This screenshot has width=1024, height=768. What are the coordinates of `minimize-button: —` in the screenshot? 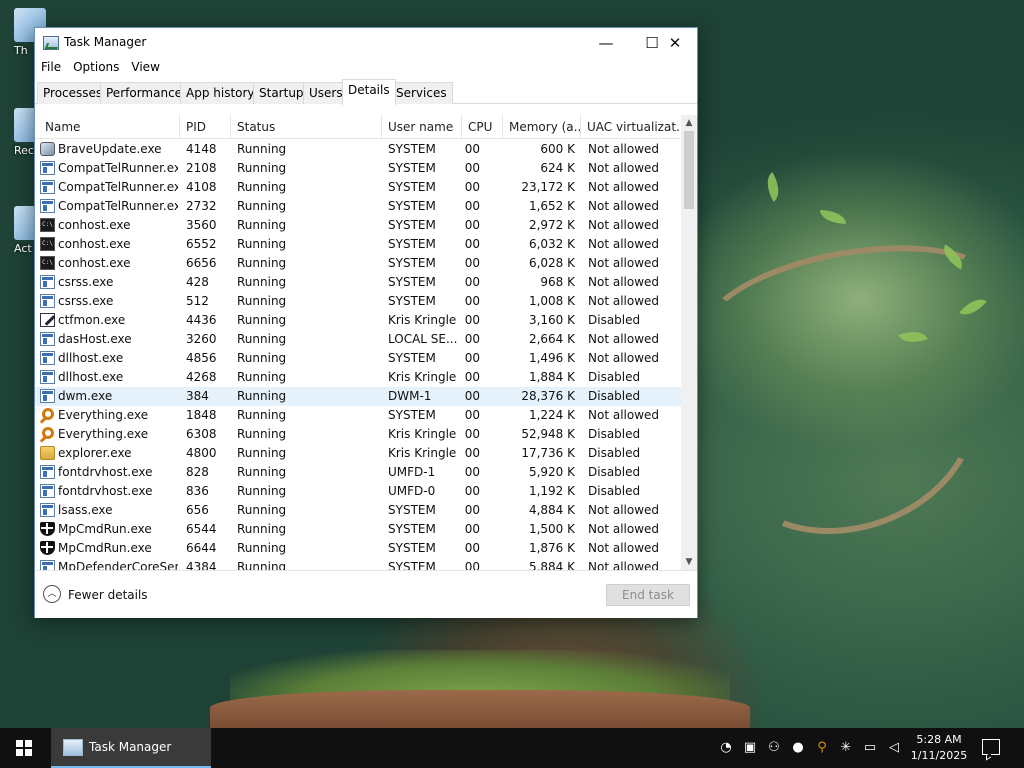 It's located at (606, 42).